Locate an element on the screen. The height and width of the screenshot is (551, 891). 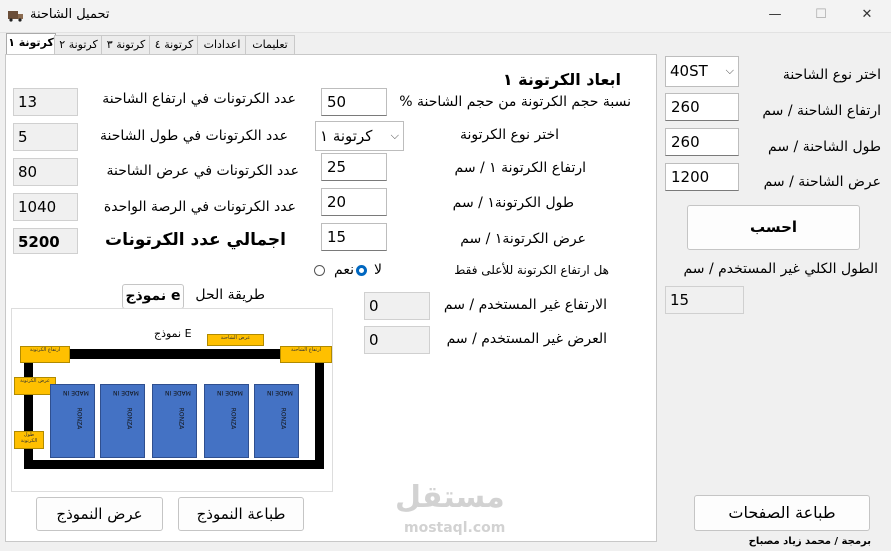
unused-total-label: الطول الكلي غير المستخدم / سم is located at coordinates (780, 269).